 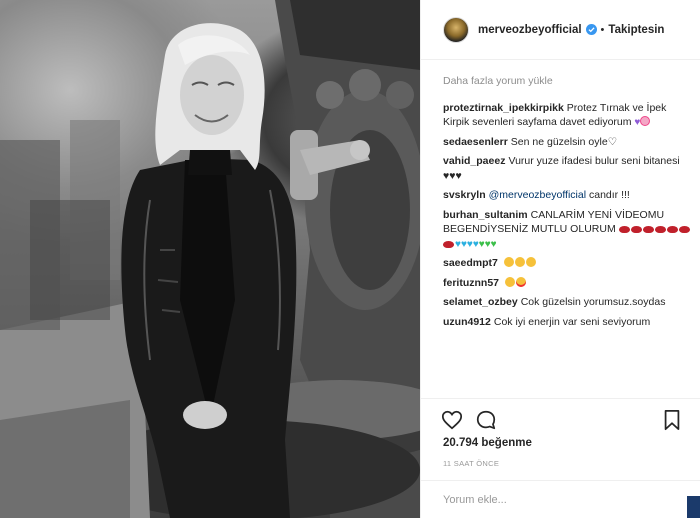 I want to click on comment-box, so click(x=560, y=499).